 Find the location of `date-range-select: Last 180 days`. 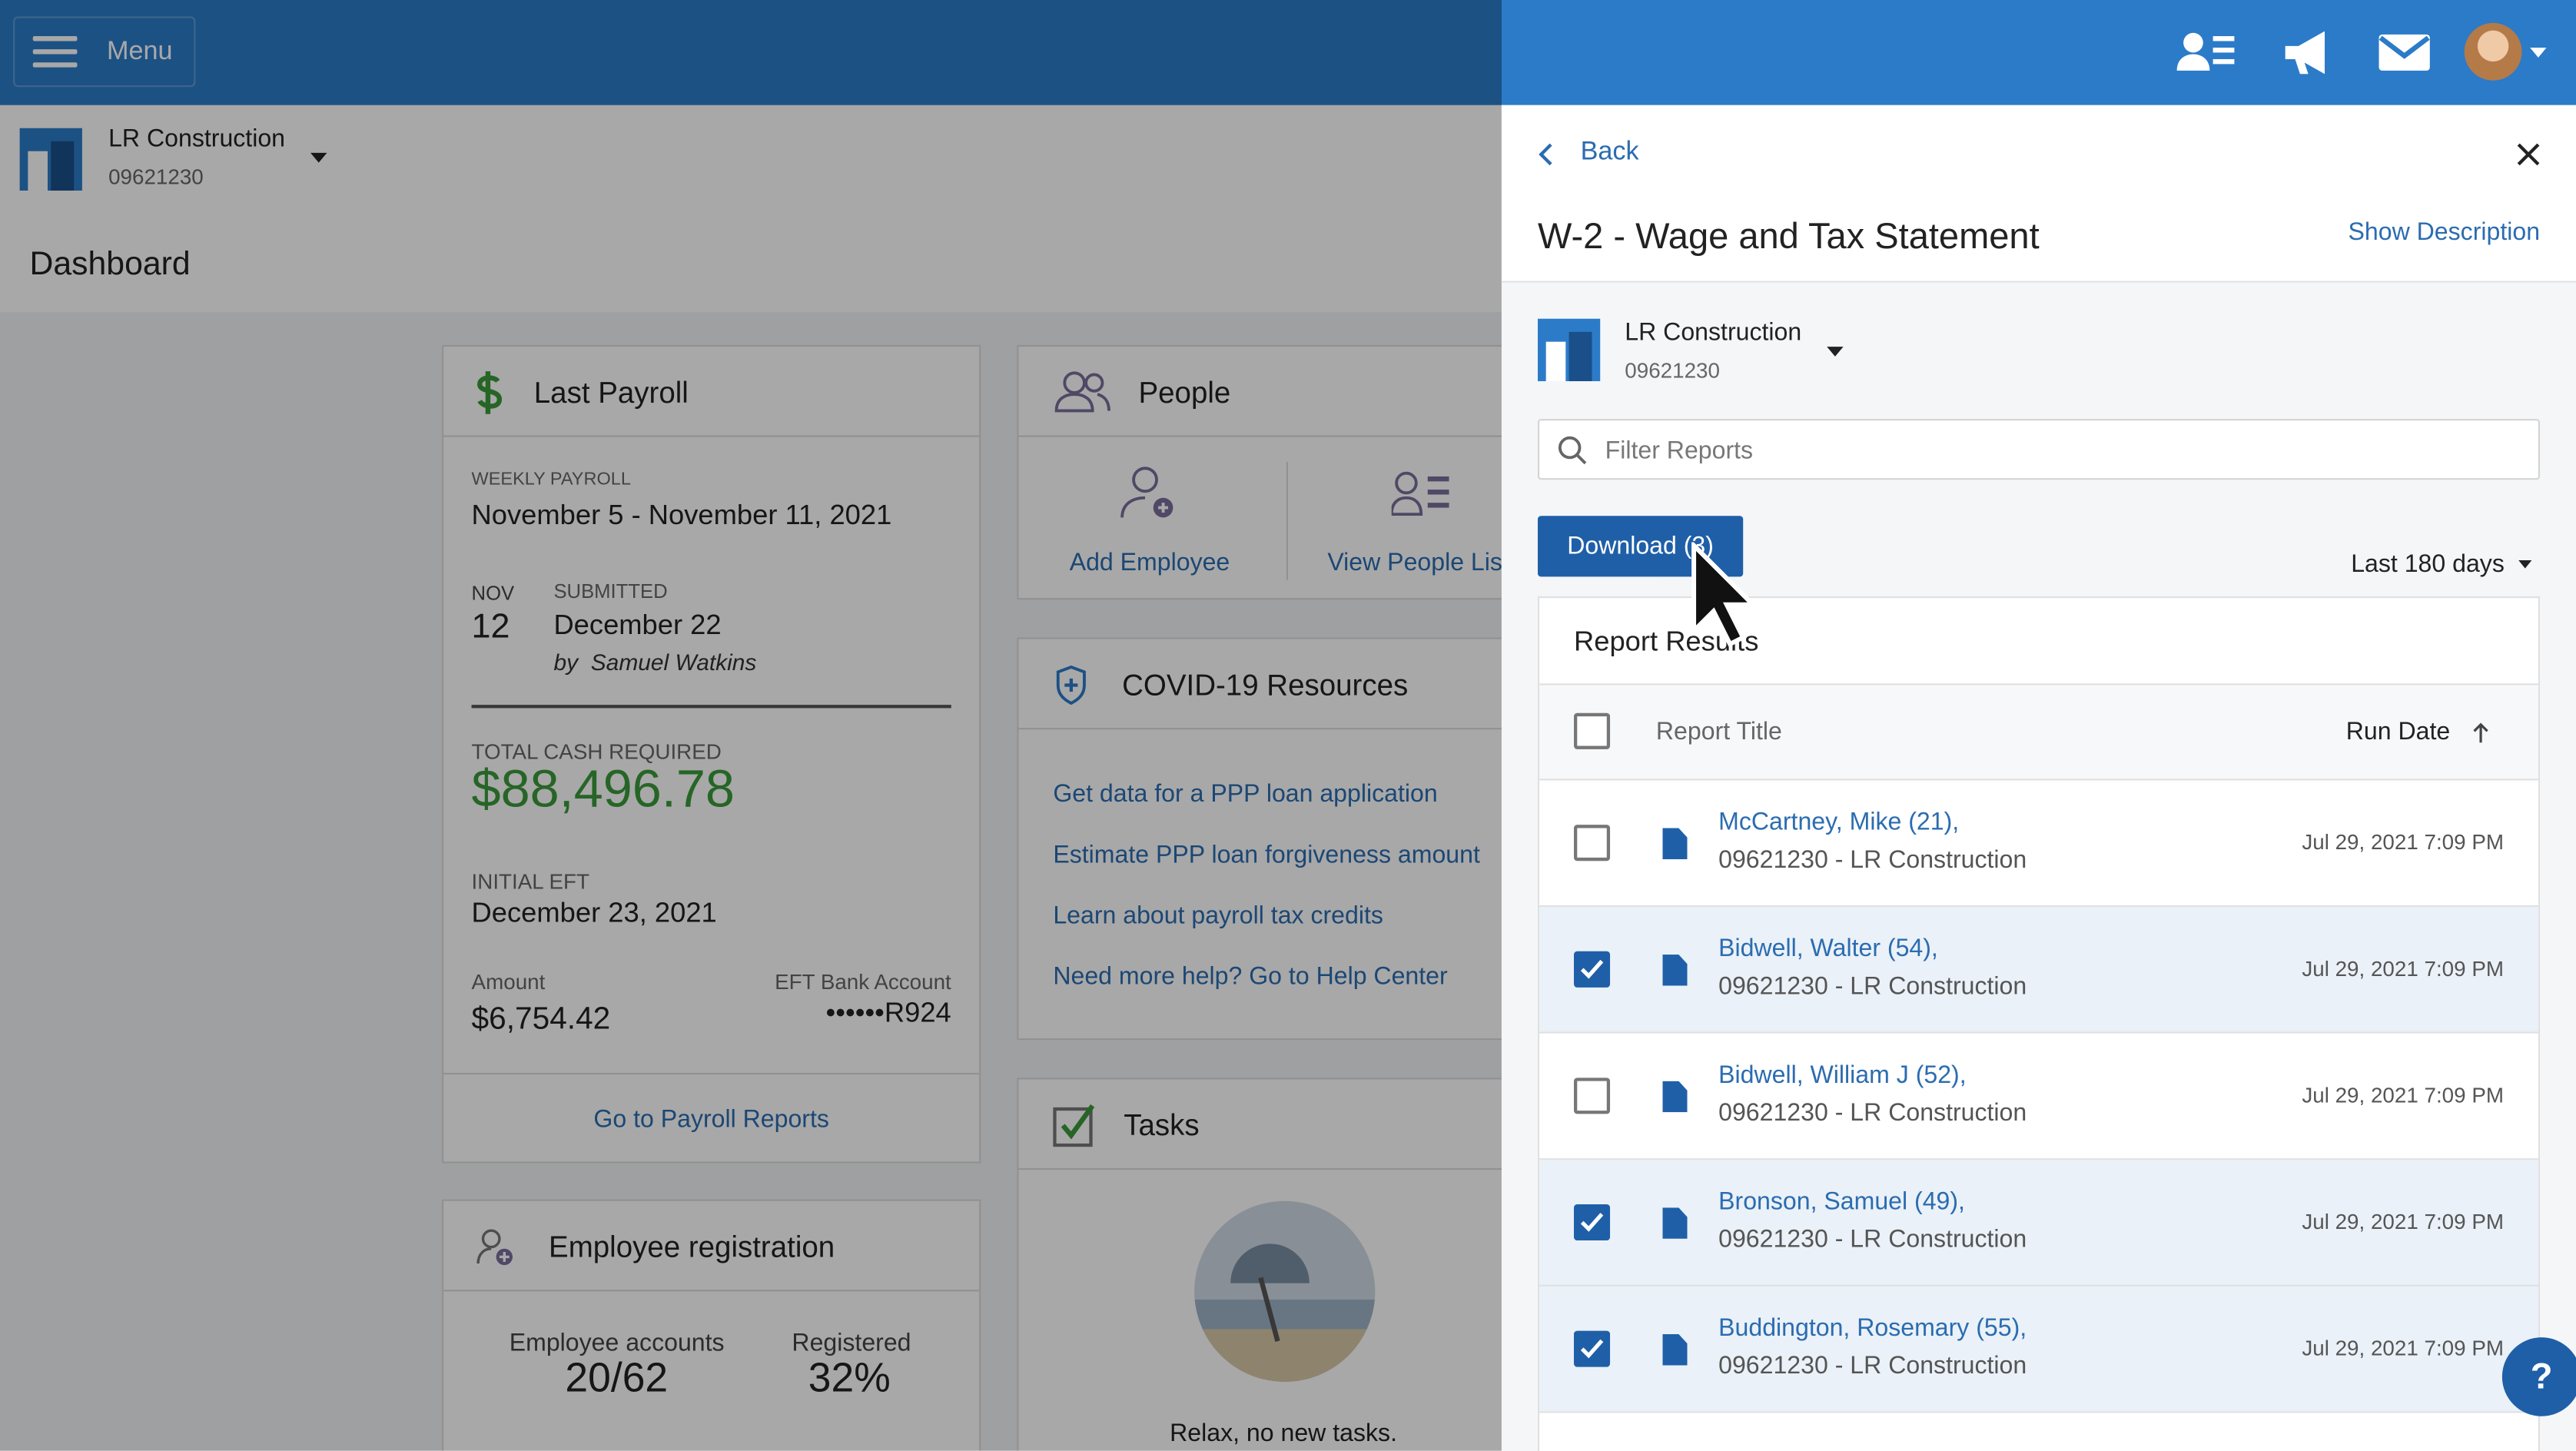

date-range-select: Last 180 days is located at coordinates (2428, 564).